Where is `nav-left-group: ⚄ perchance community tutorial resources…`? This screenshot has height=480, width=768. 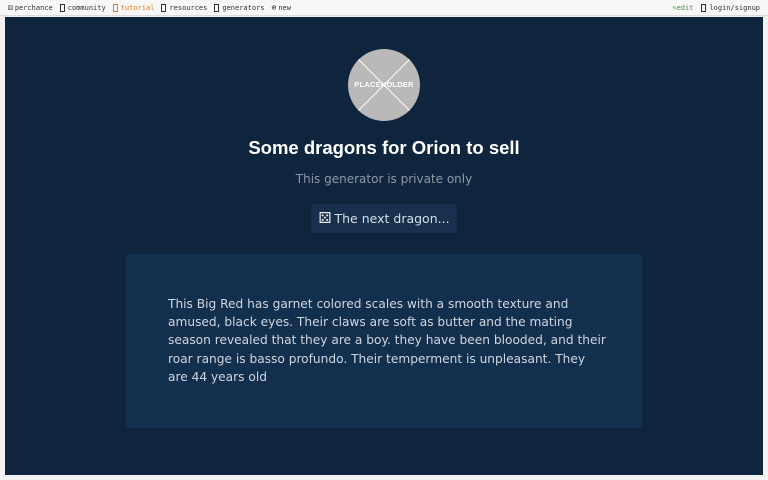
nav-left-group: ⚄ perchance community tutorial resources… is located at coordinates (149, 7).